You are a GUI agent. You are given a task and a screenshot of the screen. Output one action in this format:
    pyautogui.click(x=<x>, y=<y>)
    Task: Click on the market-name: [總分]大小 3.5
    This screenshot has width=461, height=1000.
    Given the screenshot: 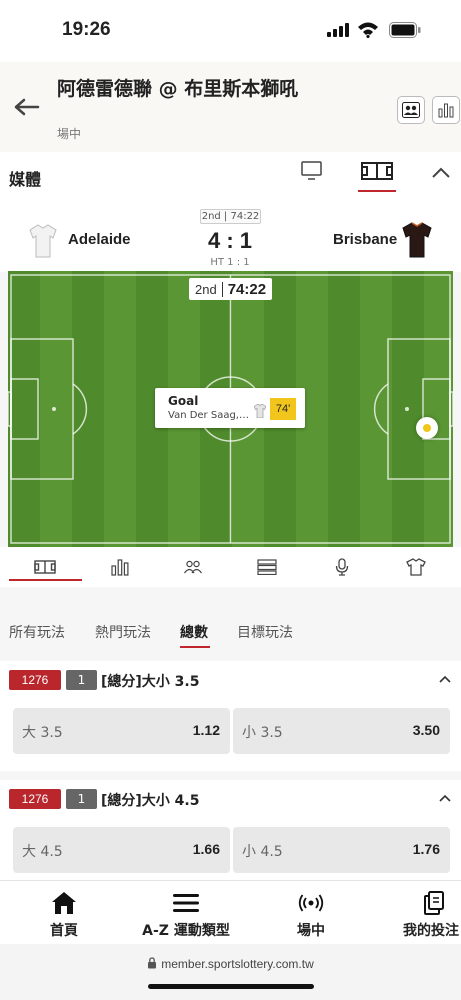 What is the action you would take?
    pyautogui.click(x=150, y=682)
    